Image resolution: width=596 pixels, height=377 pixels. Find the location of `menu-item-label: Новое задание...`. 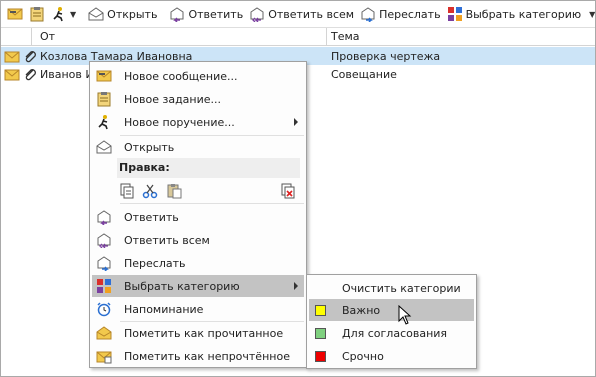

menu-item-label: Новое задание... is located at coordinates (173, 99).